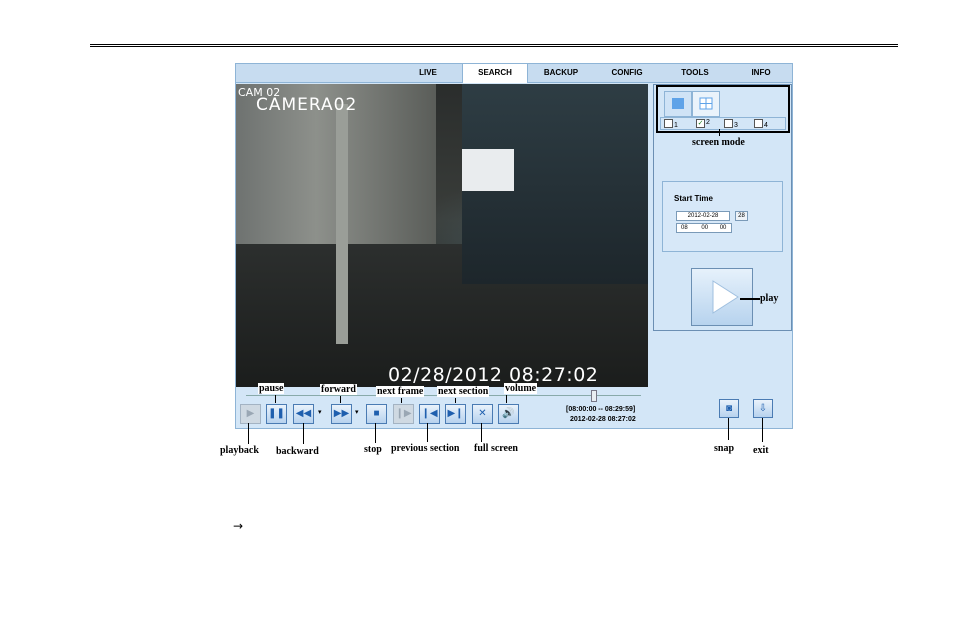 Image resolution: width=954 pixels, height=636 pixels. I want to click on play-leader, so click(750, 299).